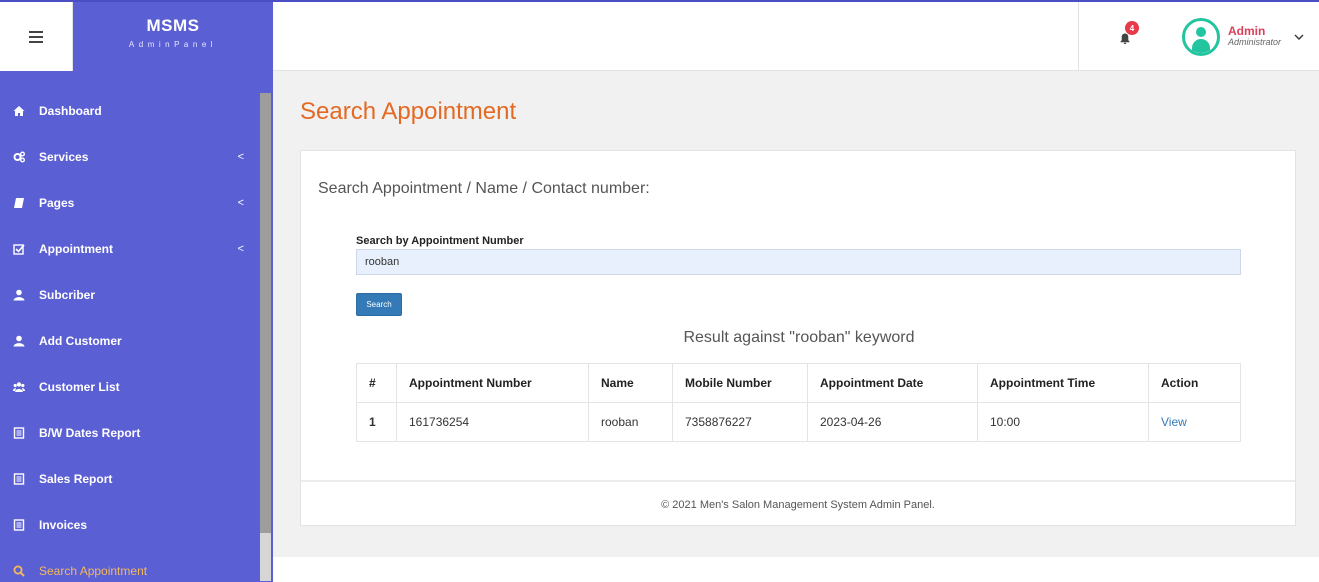  I want to click on avatar, so click(1200, 36).